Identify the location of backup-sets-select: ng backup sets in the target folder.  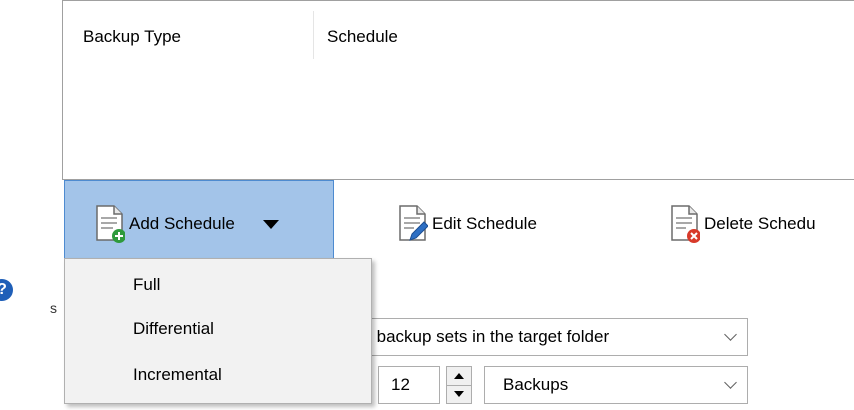
(539, 337).